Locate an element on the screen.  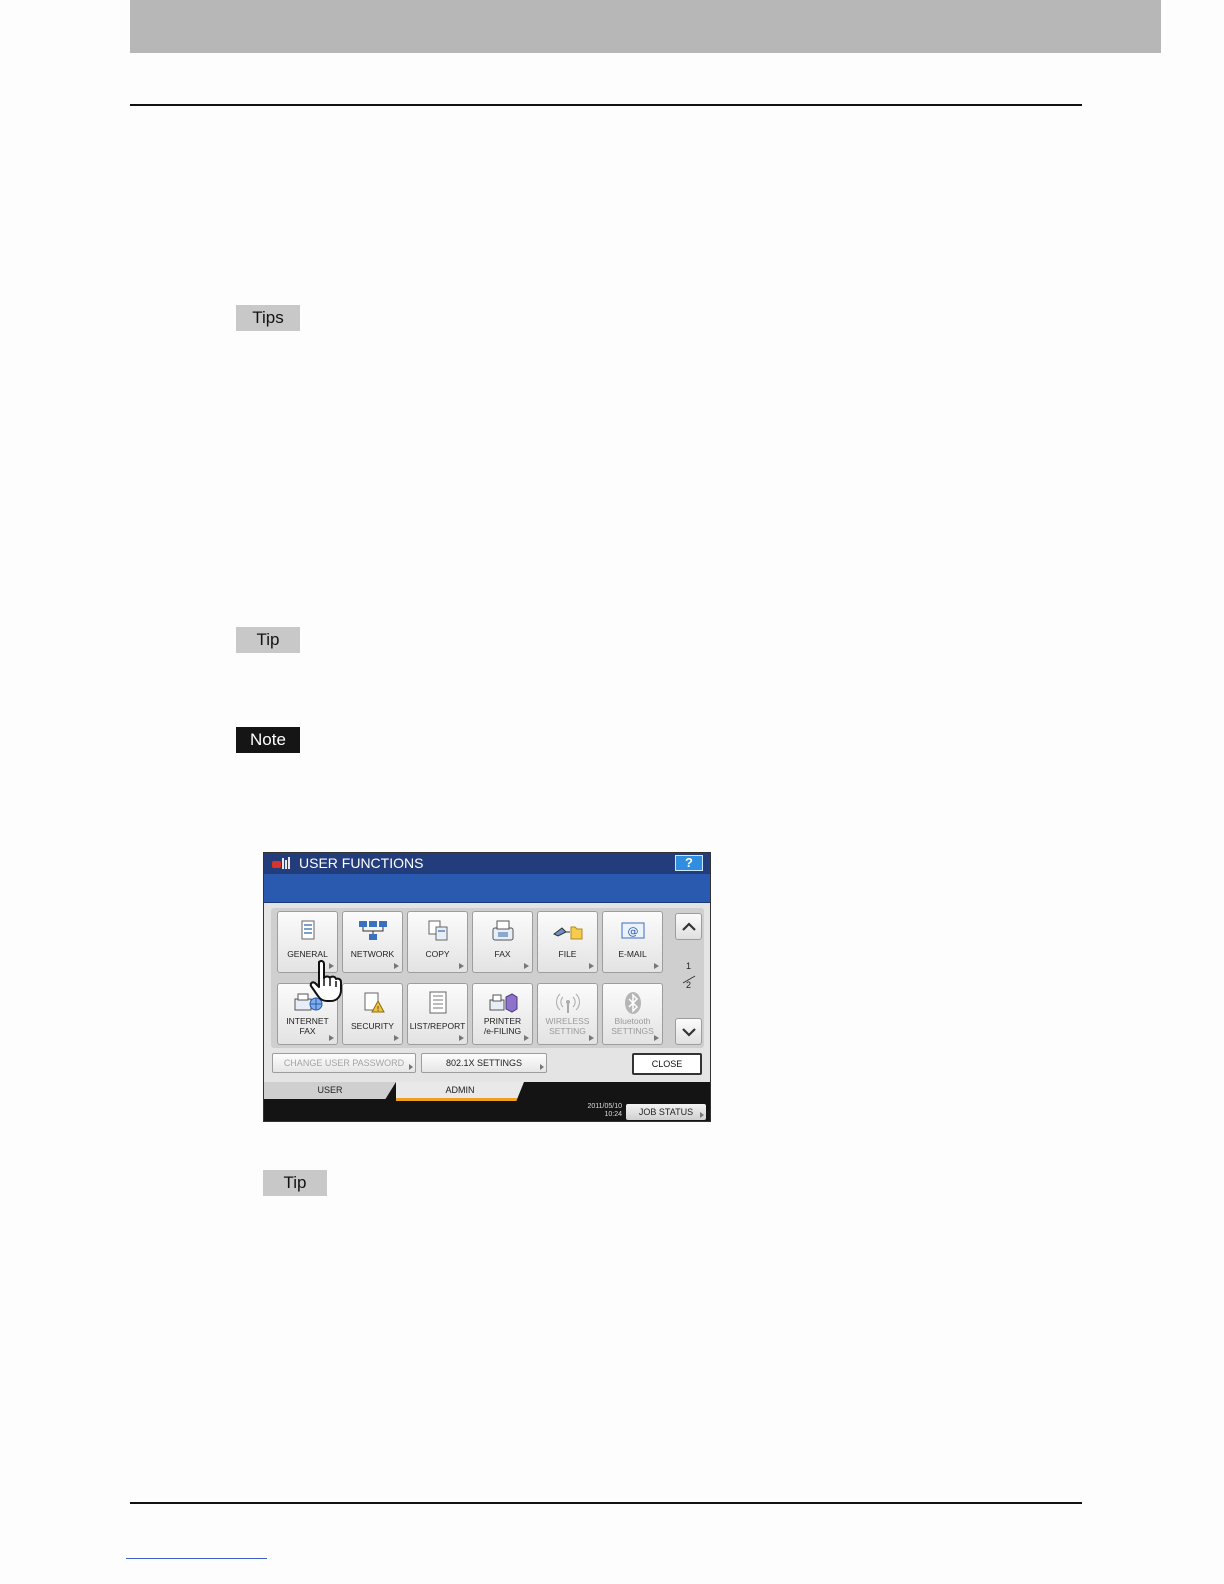
scroll-down-button is located at coordinates (688, 1031).